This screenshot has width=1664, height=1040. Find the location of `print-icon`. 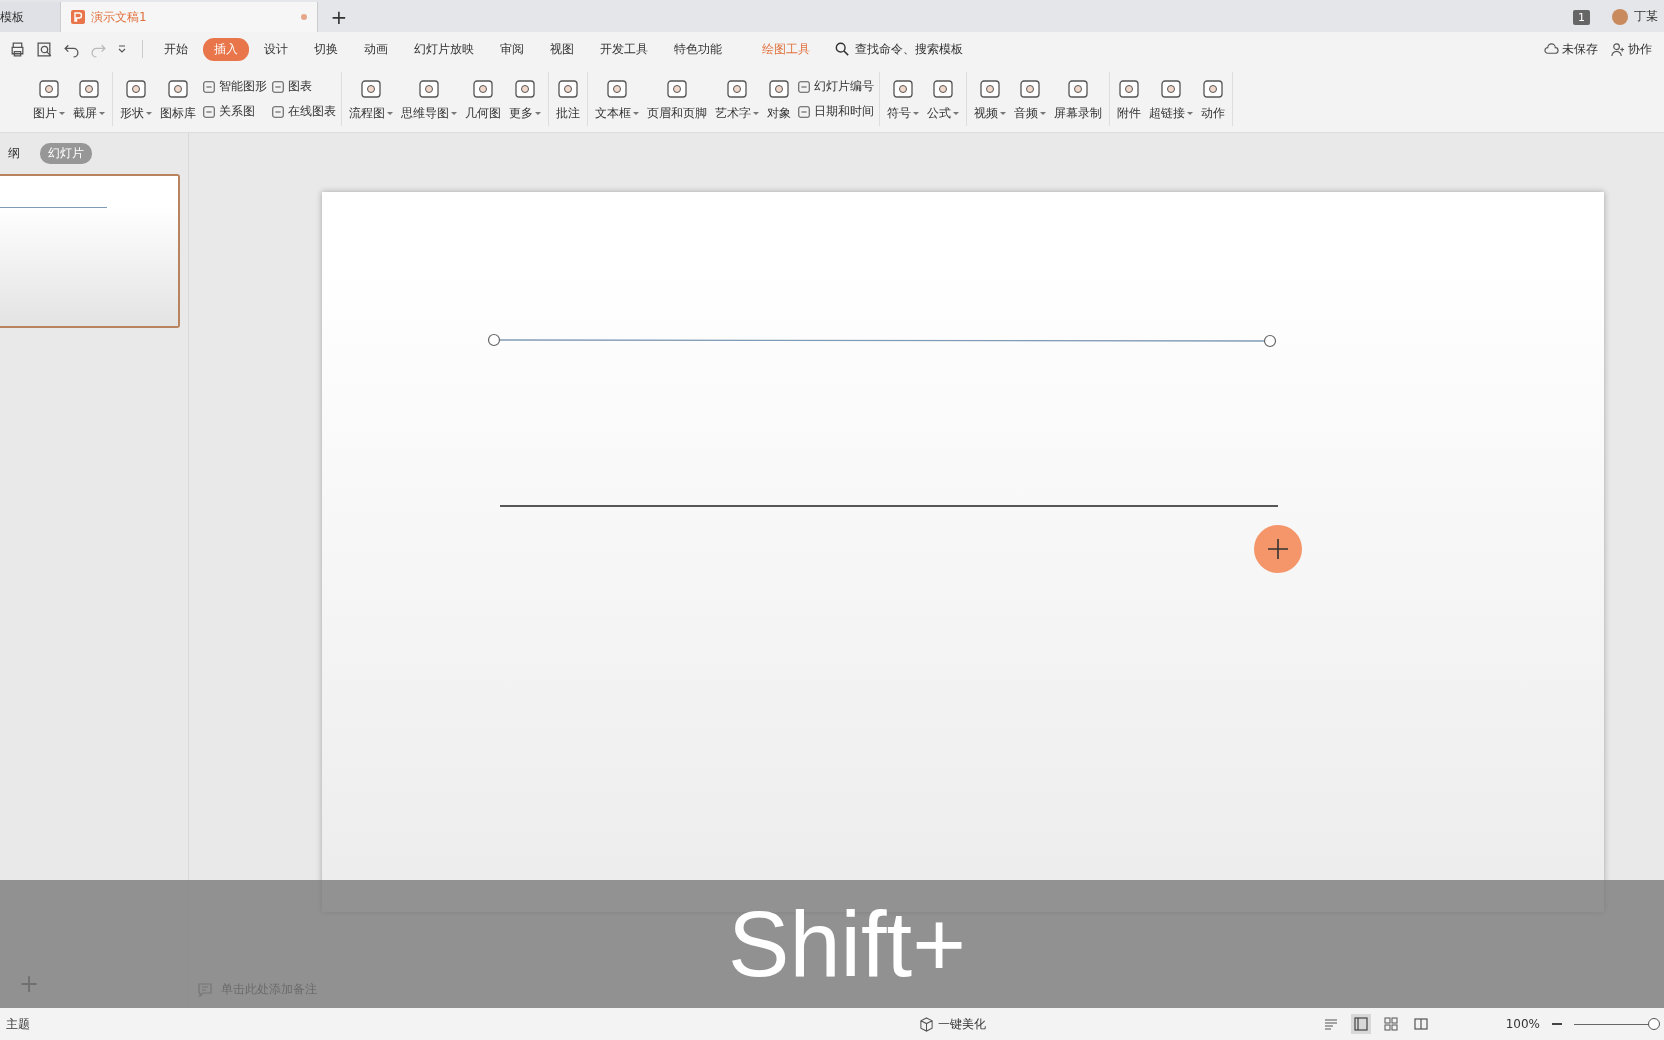

print-icon is located at coordinates (17, 49).